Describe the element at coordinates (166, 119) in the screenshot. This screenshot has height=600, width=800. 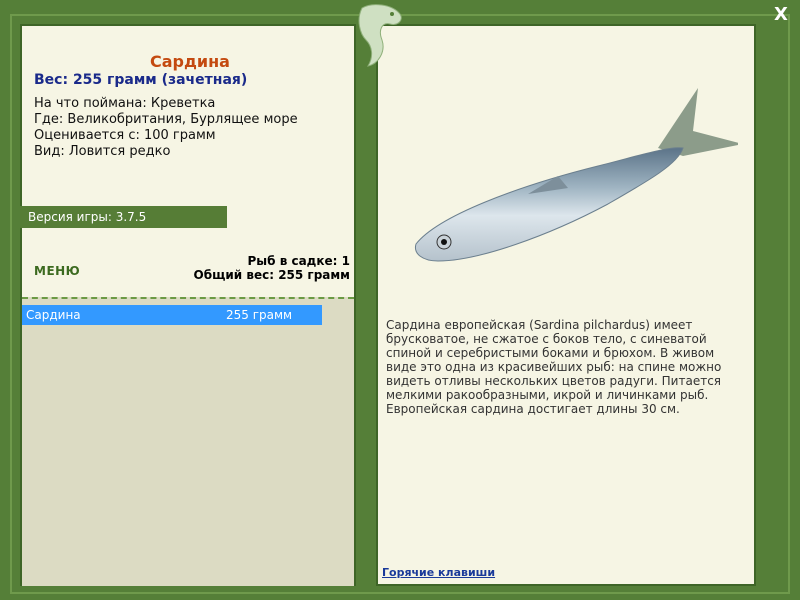
I see `fish-location: Где: Великобритания, Бурлящее море` at that location.